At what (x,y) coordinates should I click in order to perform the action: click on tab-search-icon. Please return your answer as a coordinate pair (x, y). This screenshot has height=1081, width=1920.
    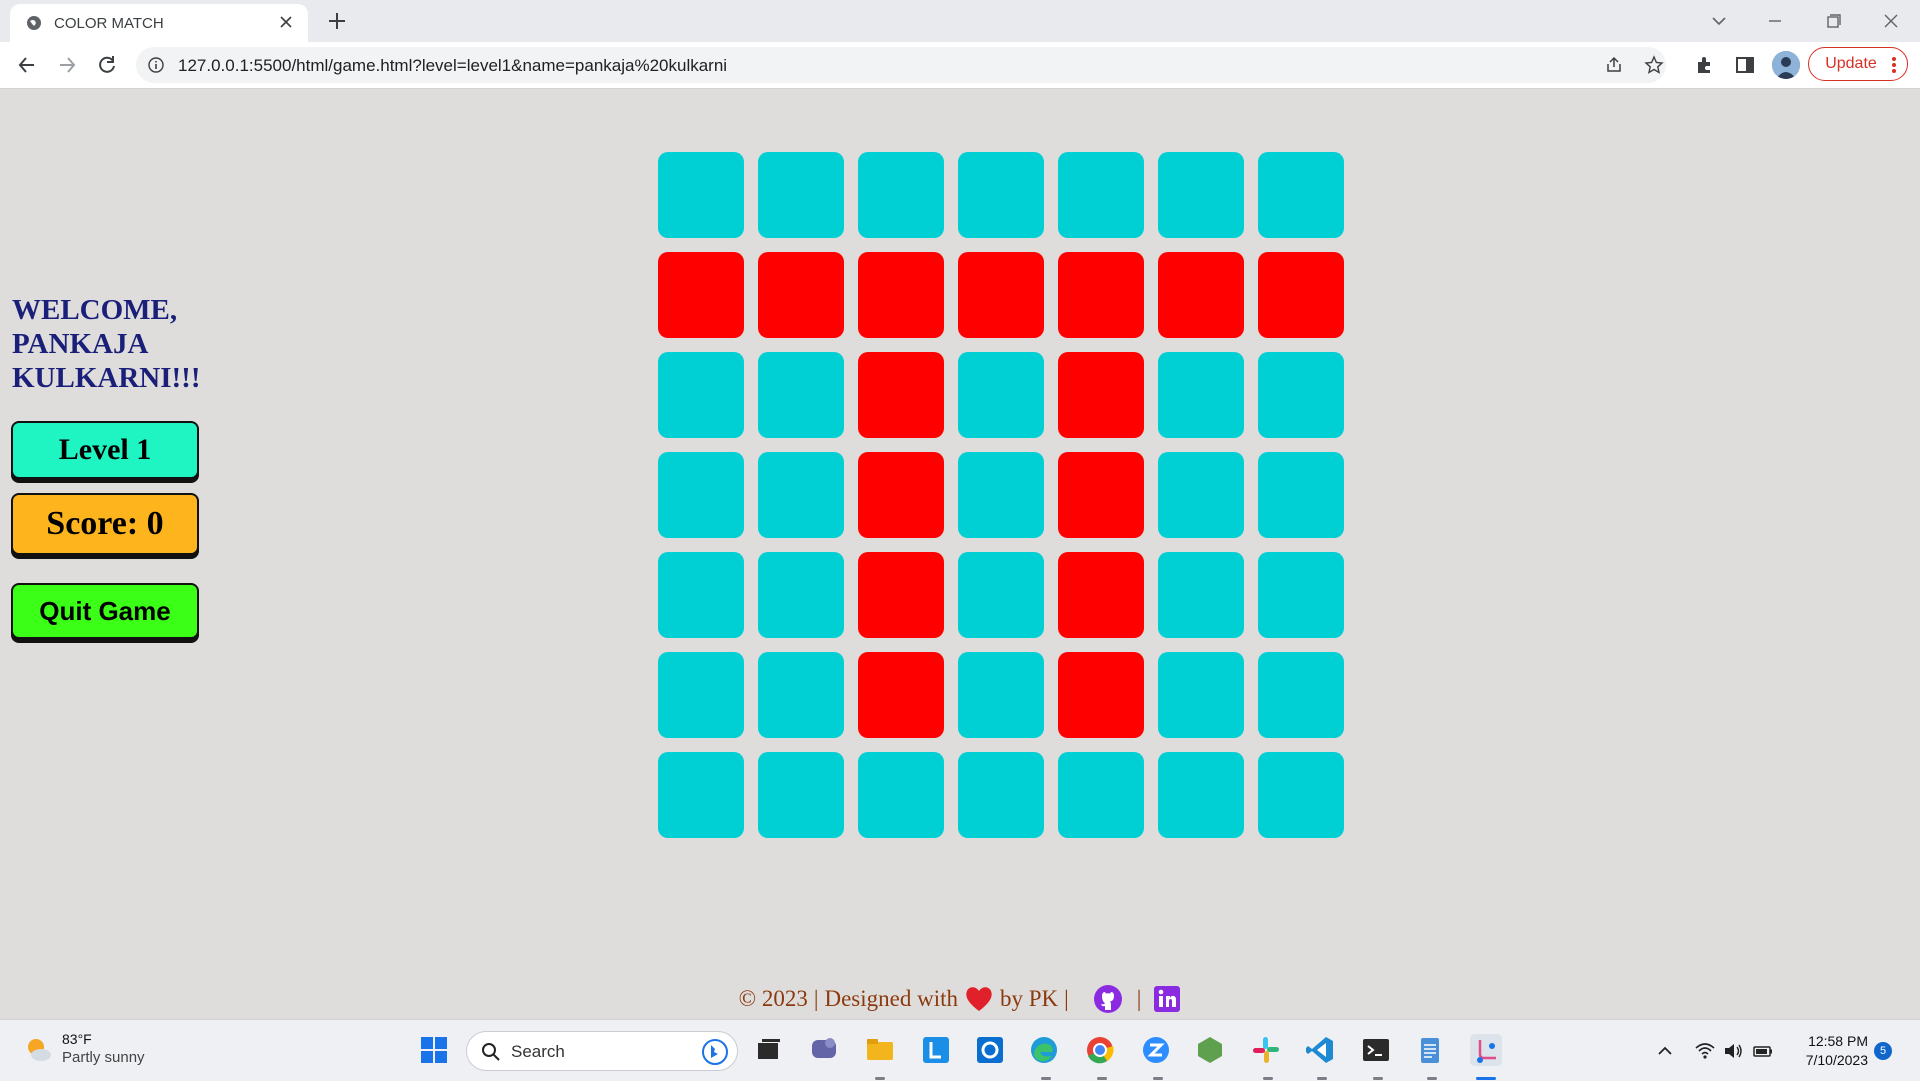
    Looking at the image, I should click on (1719, 21).